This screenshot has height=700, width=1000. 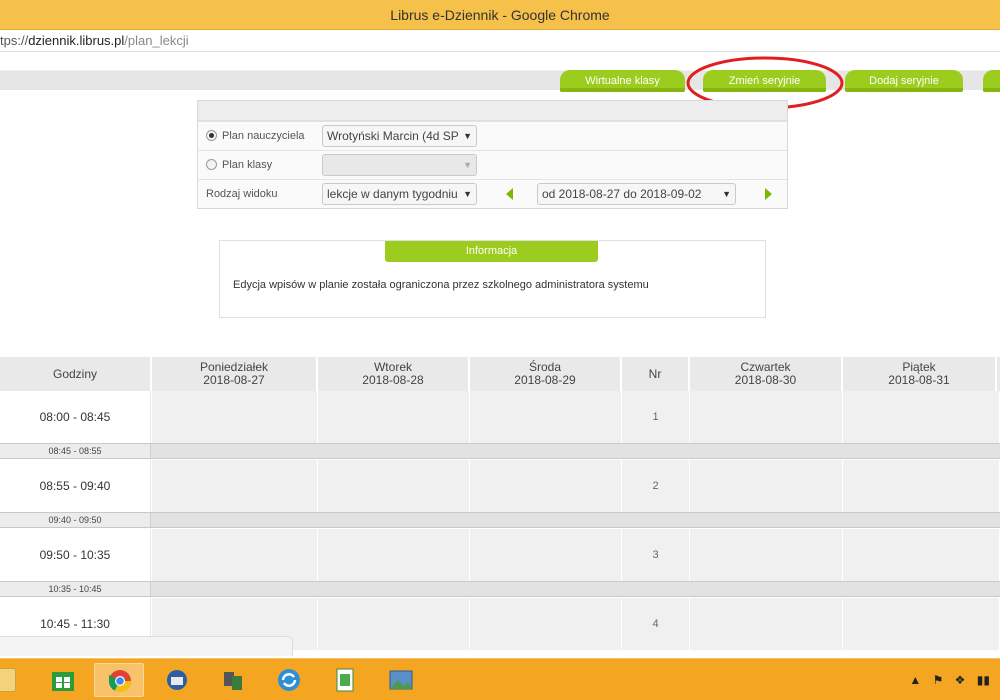 What do you see at coordinates (991, 81) in the screenshot?
I see `tab-more` at bounding box center [991, 81].